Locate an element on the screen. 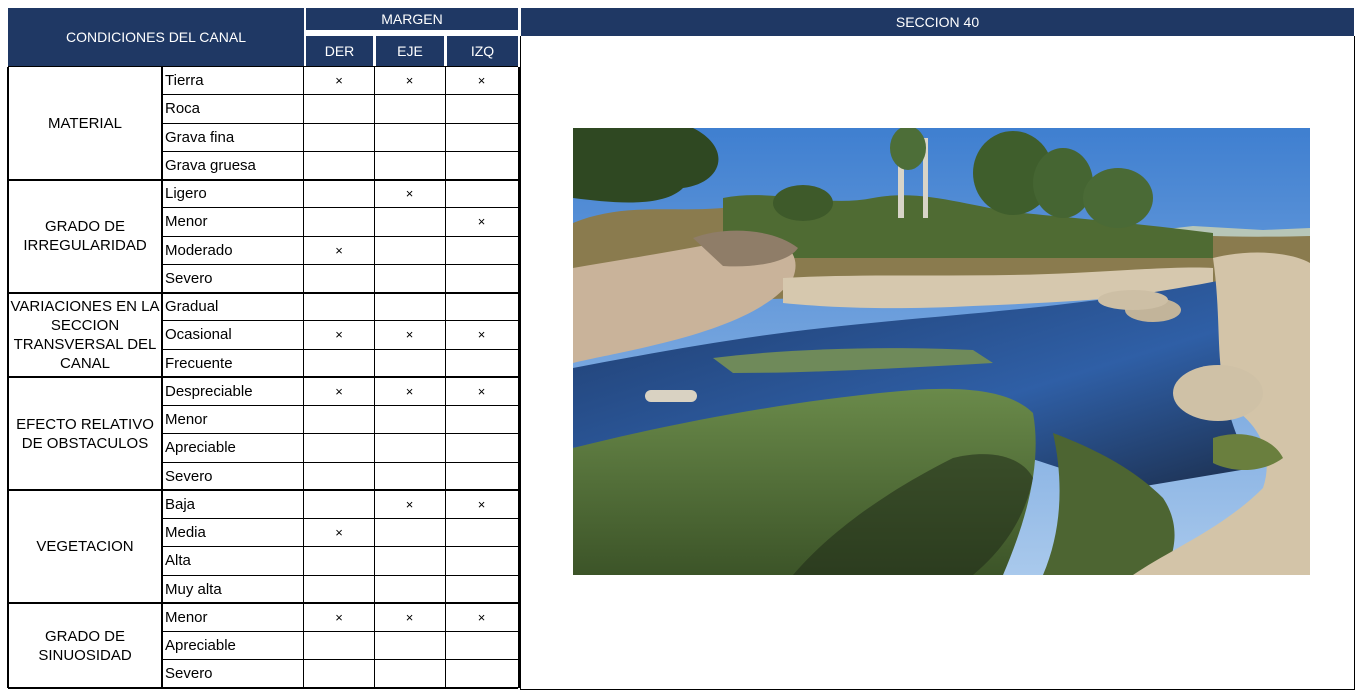 This screenshot has height=692, width=1362. row-label: Baja is located at coordinates (180, 504).